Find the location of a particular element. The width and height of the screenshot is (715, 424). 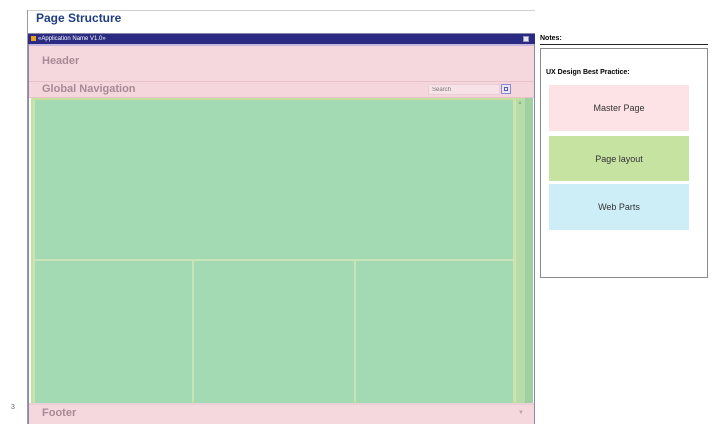

content-zone-left is located at coordinates (113, 332).